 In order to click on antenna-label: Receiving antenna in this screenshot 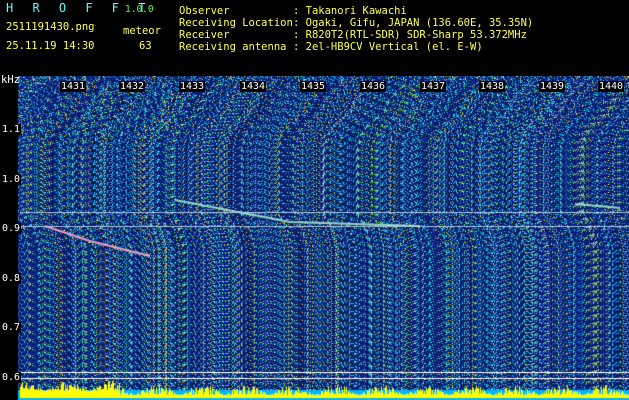, I will do `click(233, 47)`.